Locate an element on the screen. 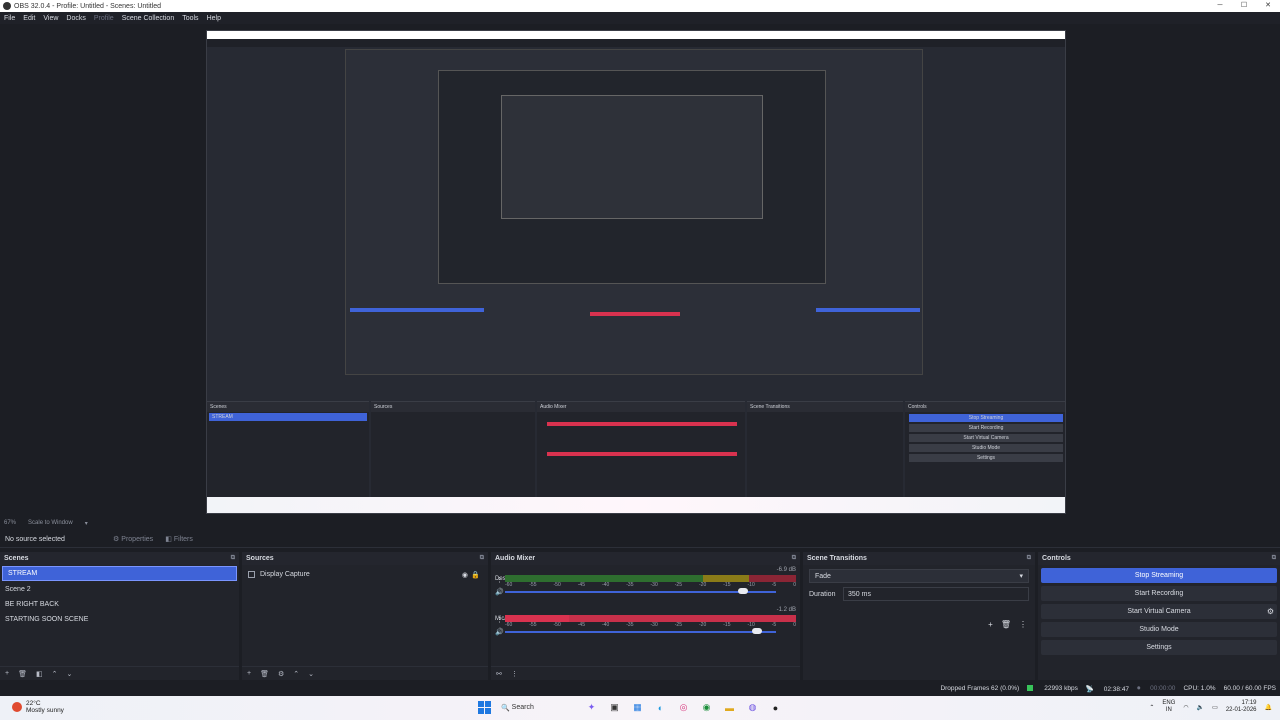  scene-item-scene-2: Scene 2 is located at coordinates (119, 589).